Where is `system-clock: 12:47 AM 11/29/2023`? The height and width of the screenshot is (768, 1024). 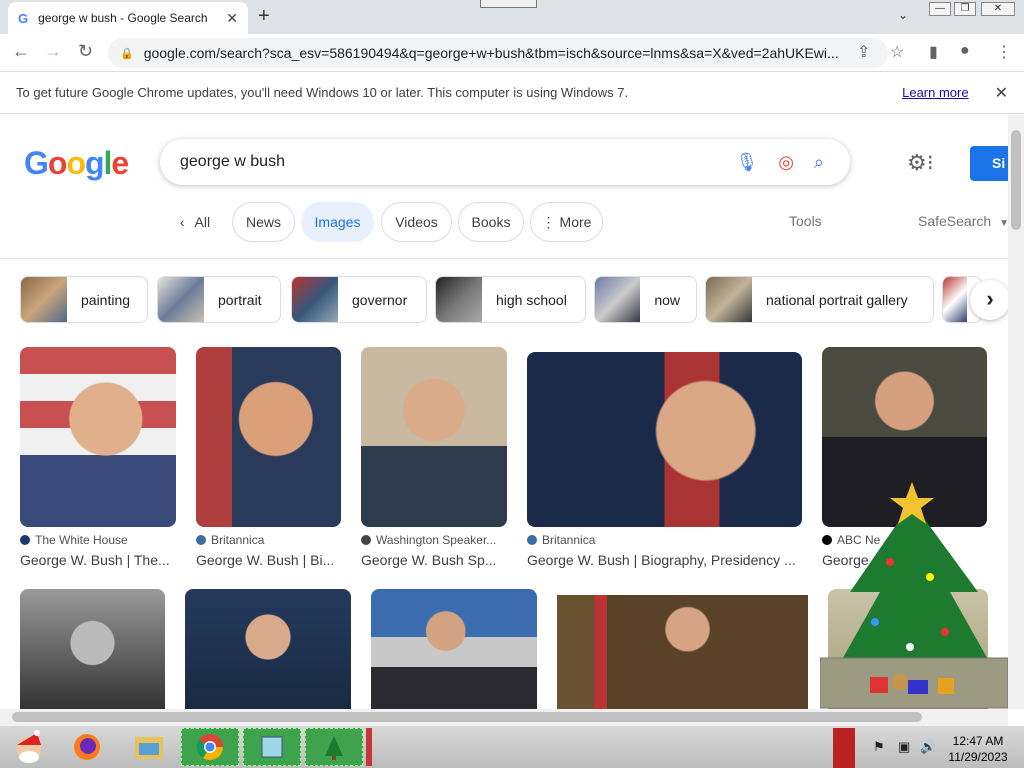
system-clock: 12:47 AM 11/29/2023 is located at coordinates (978, 749).